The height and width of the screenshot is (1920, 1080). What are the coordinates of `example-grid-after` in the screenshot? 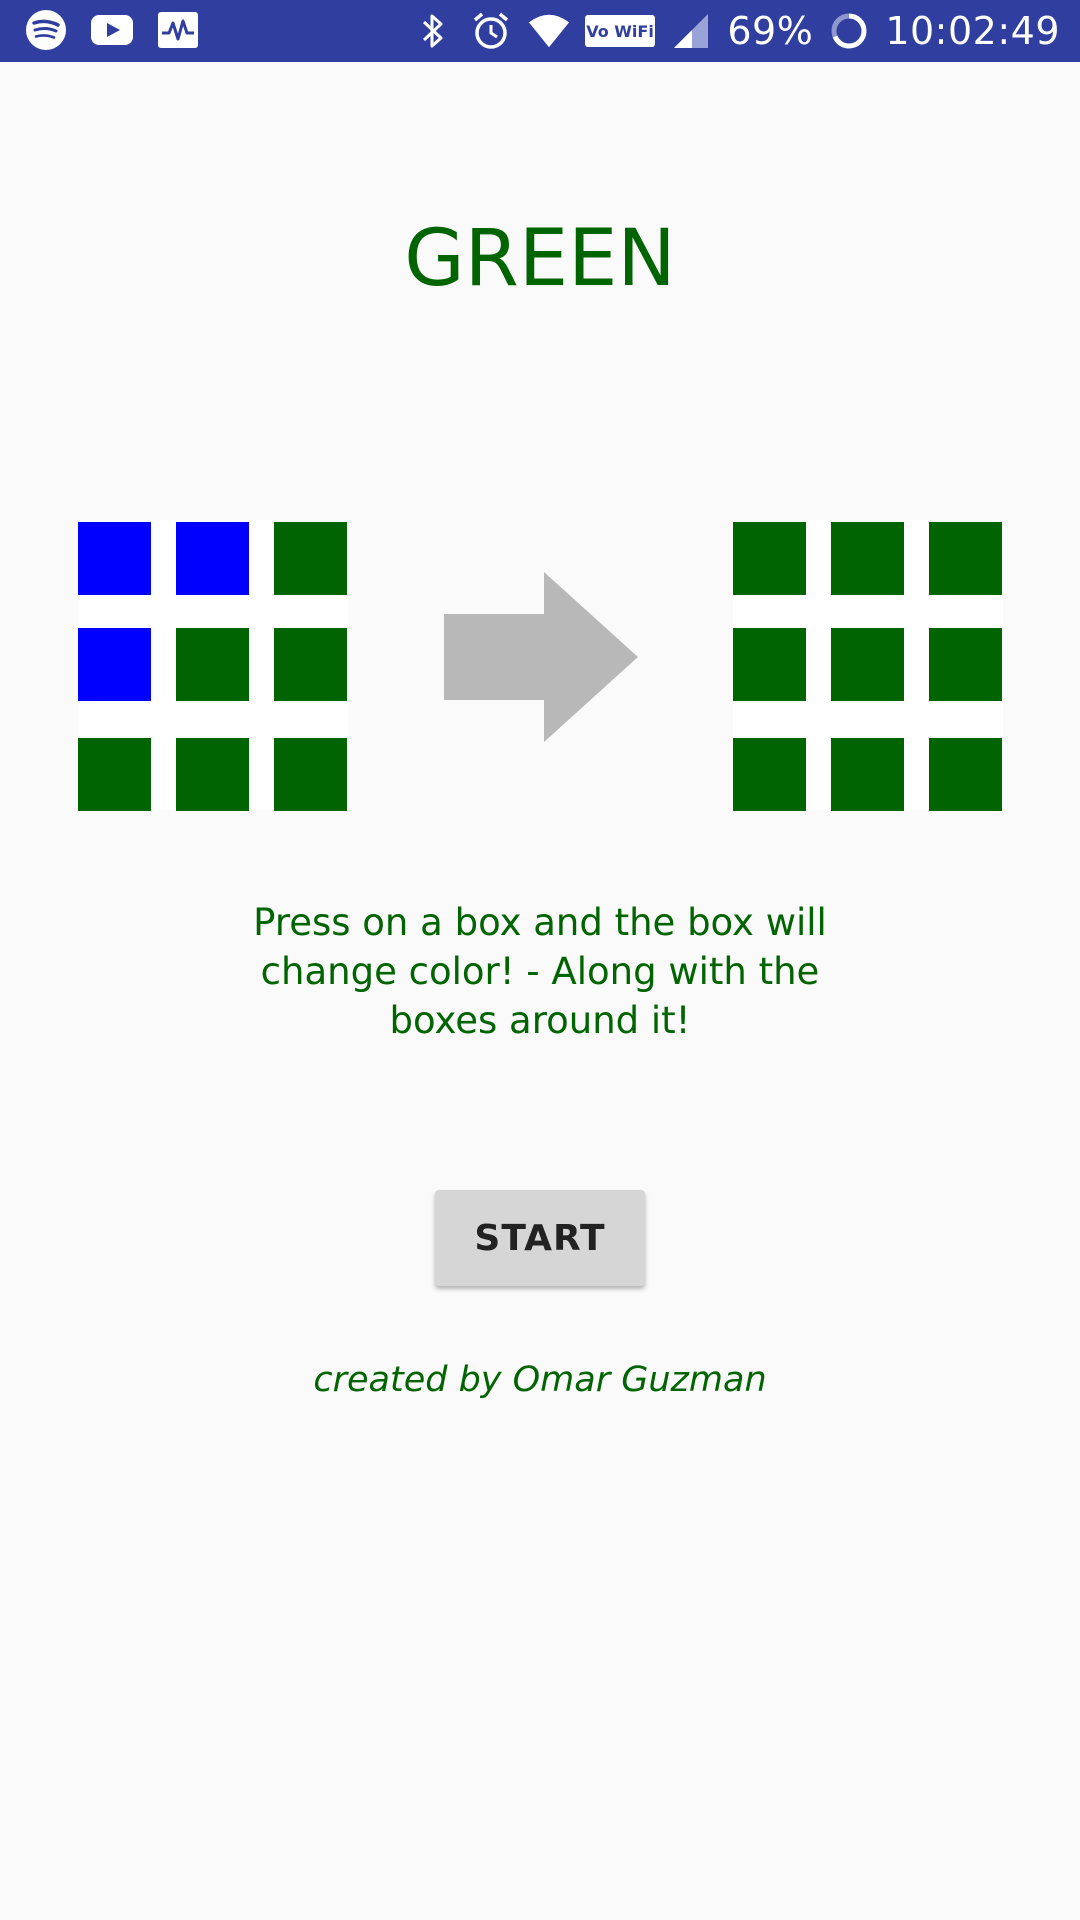 It's located at (868, 665).